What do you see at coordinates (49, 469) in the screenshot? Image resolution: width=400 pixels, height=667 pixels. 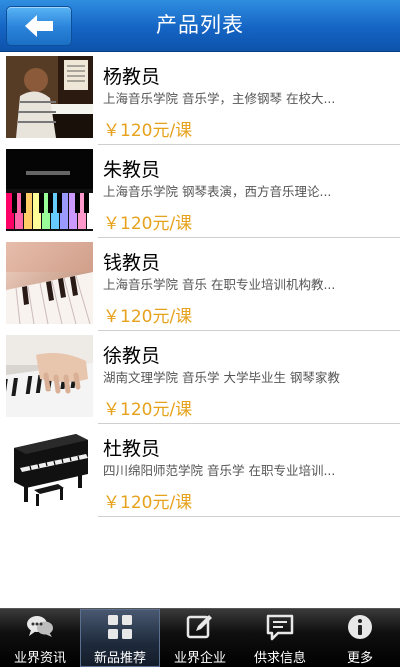 I see `upright-piano-photo` at bounding box center [49, 469].